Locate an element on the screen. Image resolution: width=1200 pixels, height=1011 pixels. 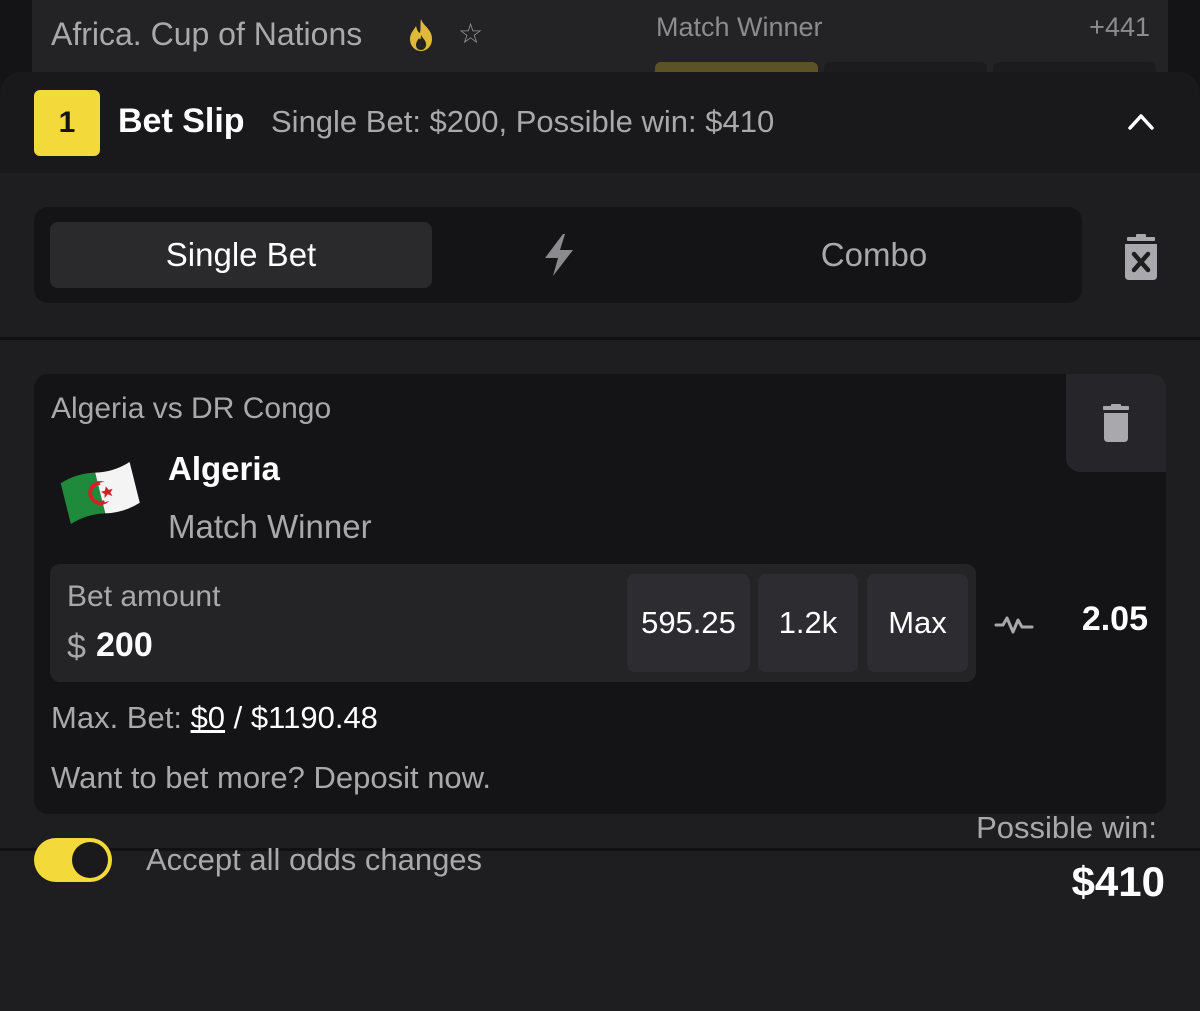
max-bet-label: Max. Bet: is located at coordinates (116, 717).